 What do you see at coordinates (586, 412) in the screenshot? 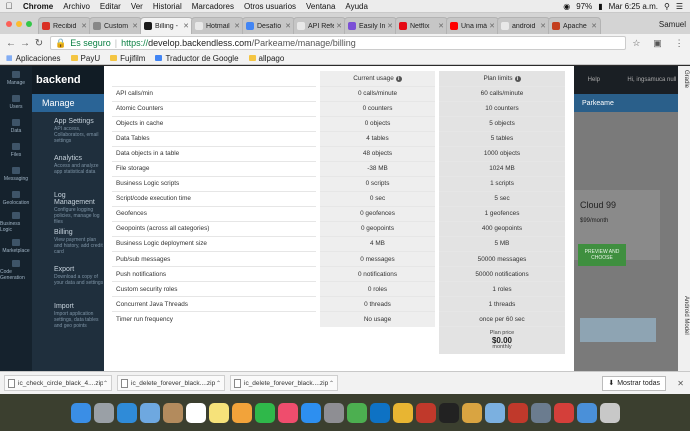
I see `downloads-folder-icon` at bounding box center [586, 412].